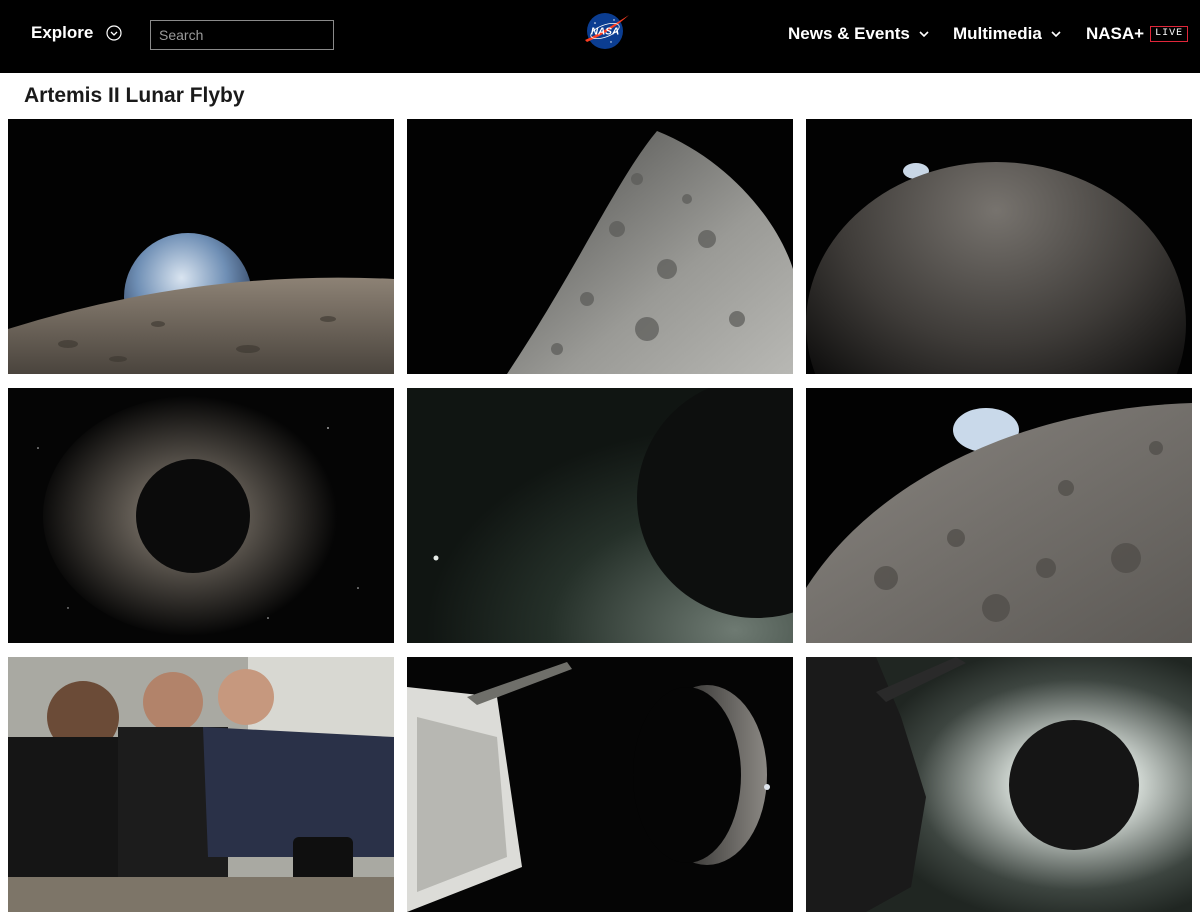 The height and width of the screenshot is (920, 1200). I want to click on gallery-image-eclipse-corona, so click(201, 515).